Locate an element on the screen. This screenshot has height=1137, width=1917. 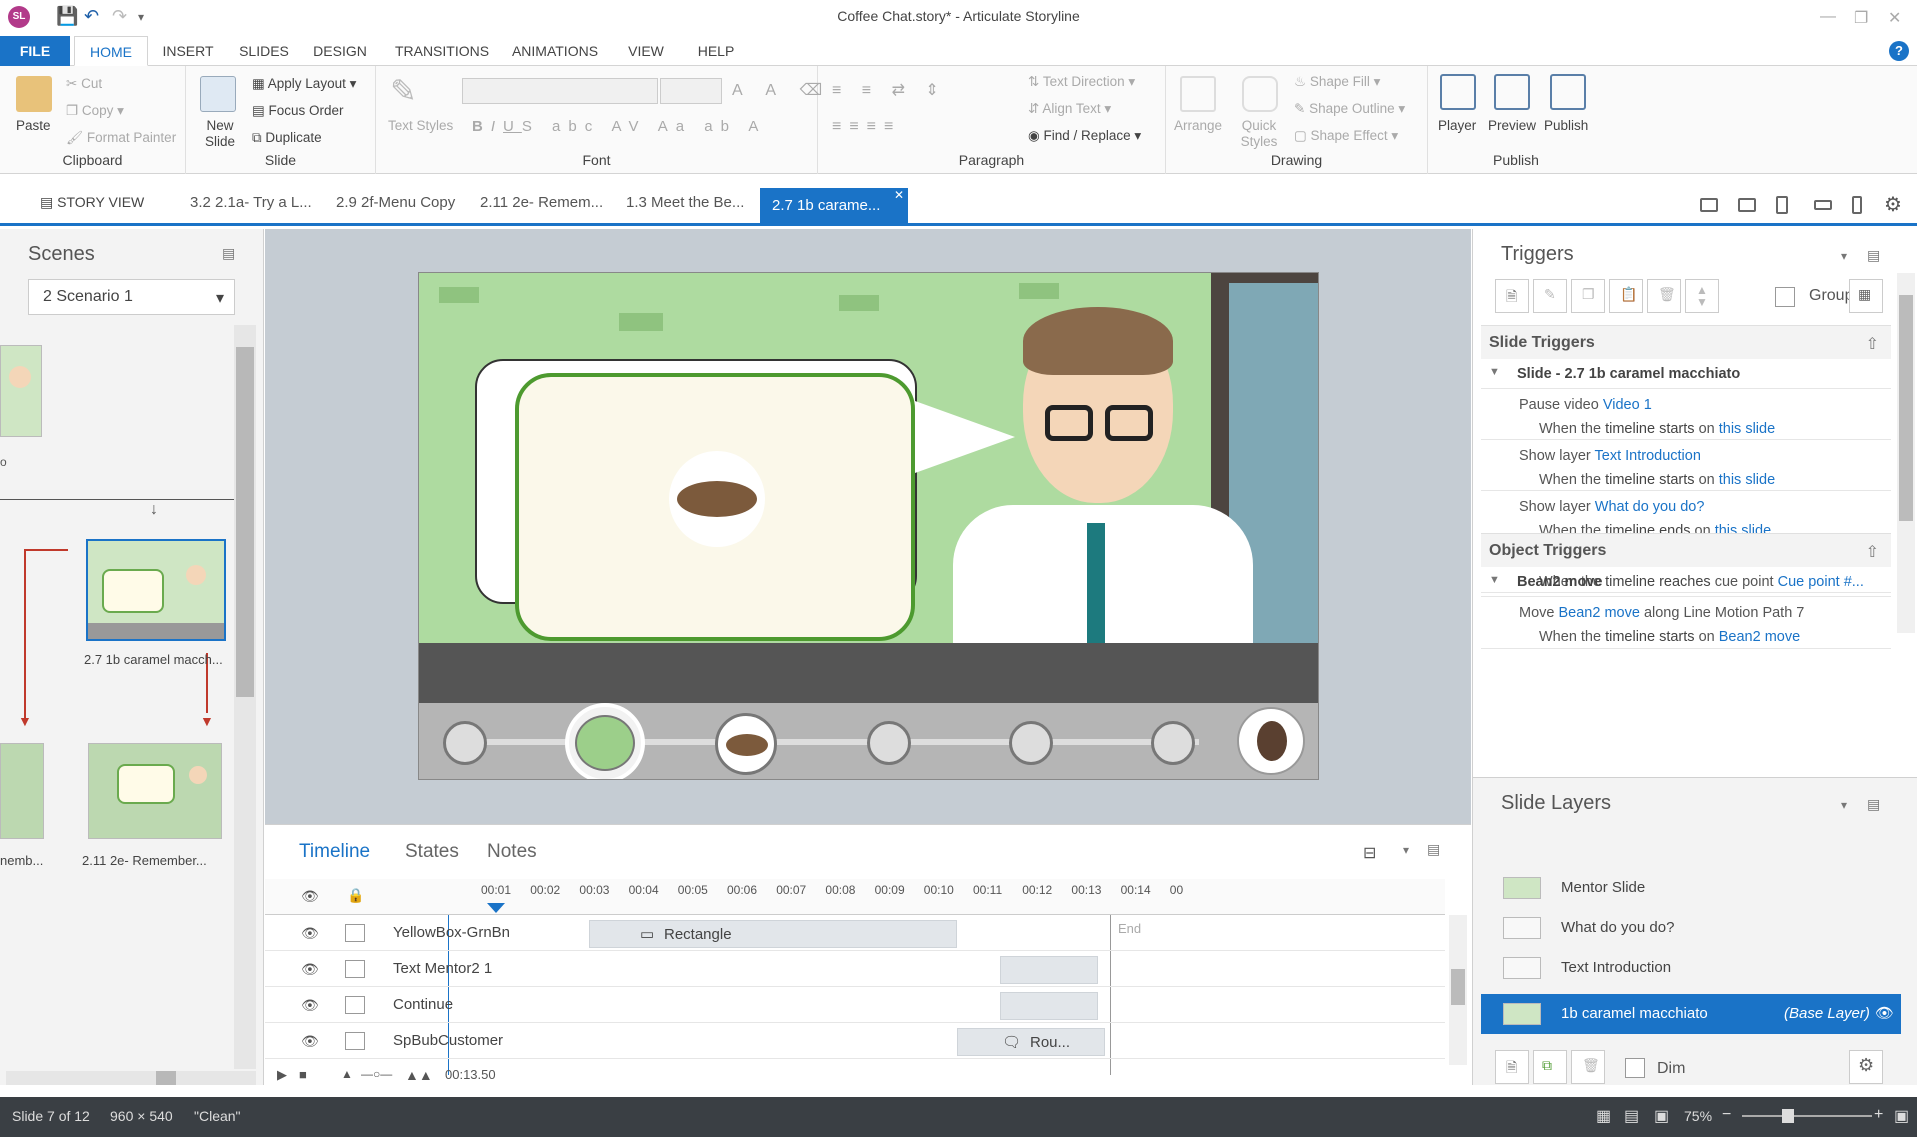
close-icon: ✕ is located at coordinates (1894, 18).